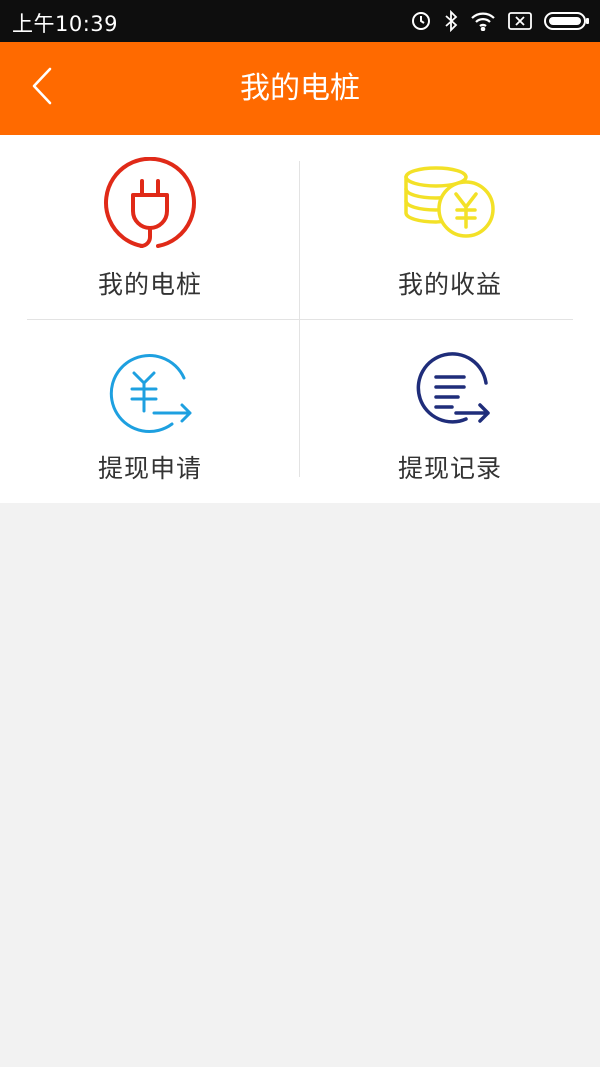 The height and width of the screenshot is (1067, 600). What do you see at coordinates (149, 284) in the screenshot?
I see `menu-item-label: 我的电桩` at bounding box center [149, 284].